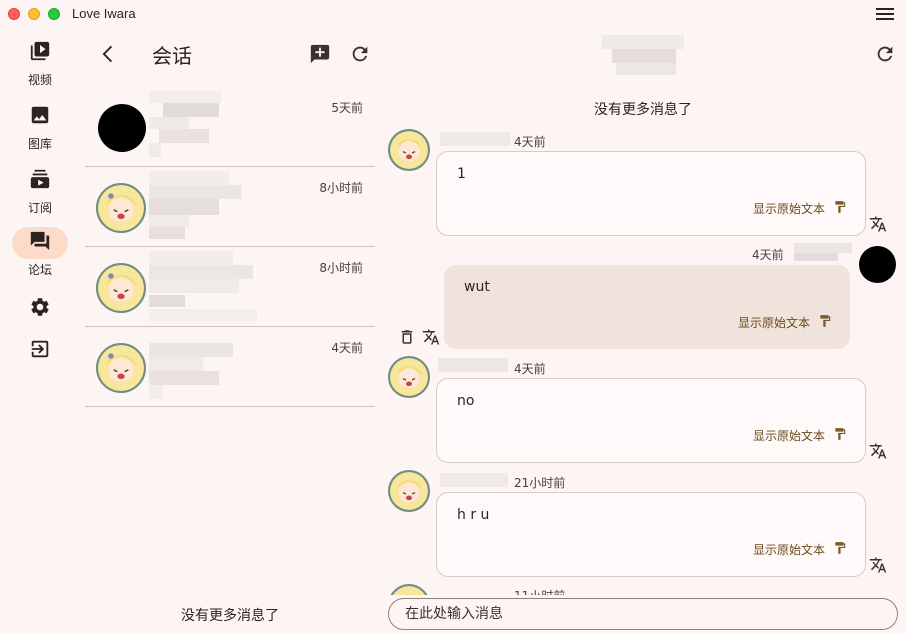 The width and height of the screenshot is (906, 634). What do you see at coordinates (347, 348) in the screenshot?
I see `conversation-time: 4天前` at bounding box center [347, 348].